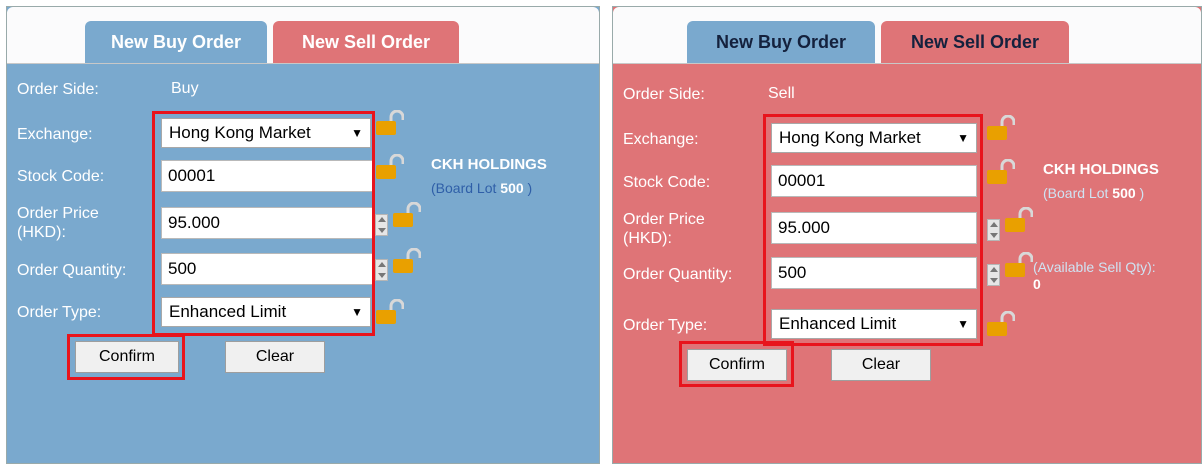  Describe the element at coordinates (185, 88) in the screenshot. I see `order-side-value: Buy` at that location.